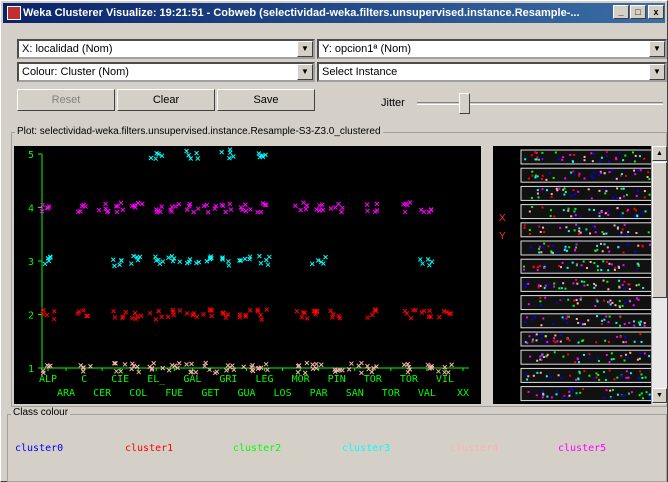 The image size is (668, 482). I want to click on colour-select: Colour: Cluster (Nom) ▼, so click(166, 72).